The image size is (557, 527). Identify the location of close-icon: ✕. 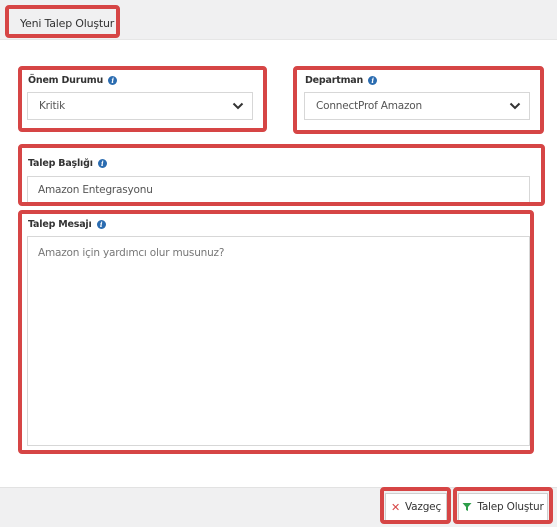
(395, 507).